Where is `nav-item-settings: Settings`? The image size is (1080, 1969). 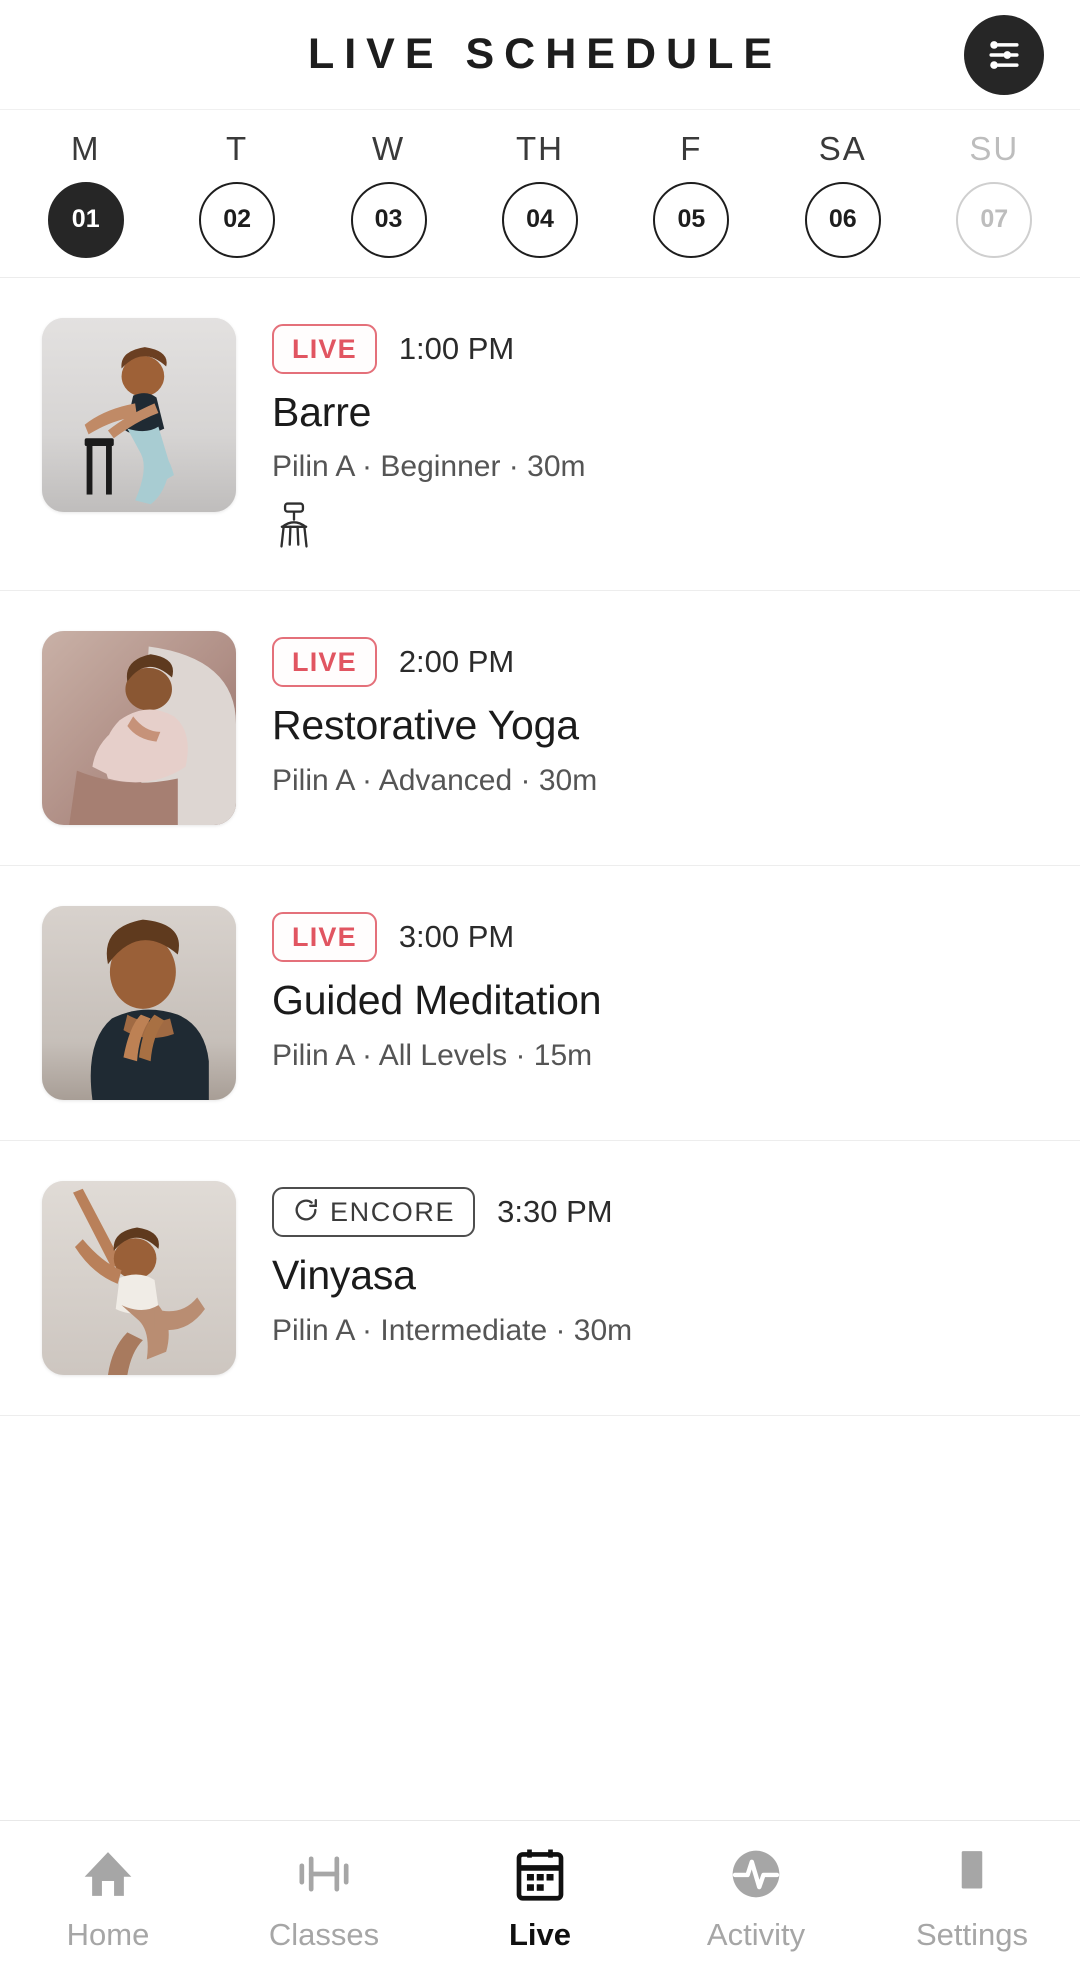 nav-item-settings: Settings is located at coordinates (972, 1895).